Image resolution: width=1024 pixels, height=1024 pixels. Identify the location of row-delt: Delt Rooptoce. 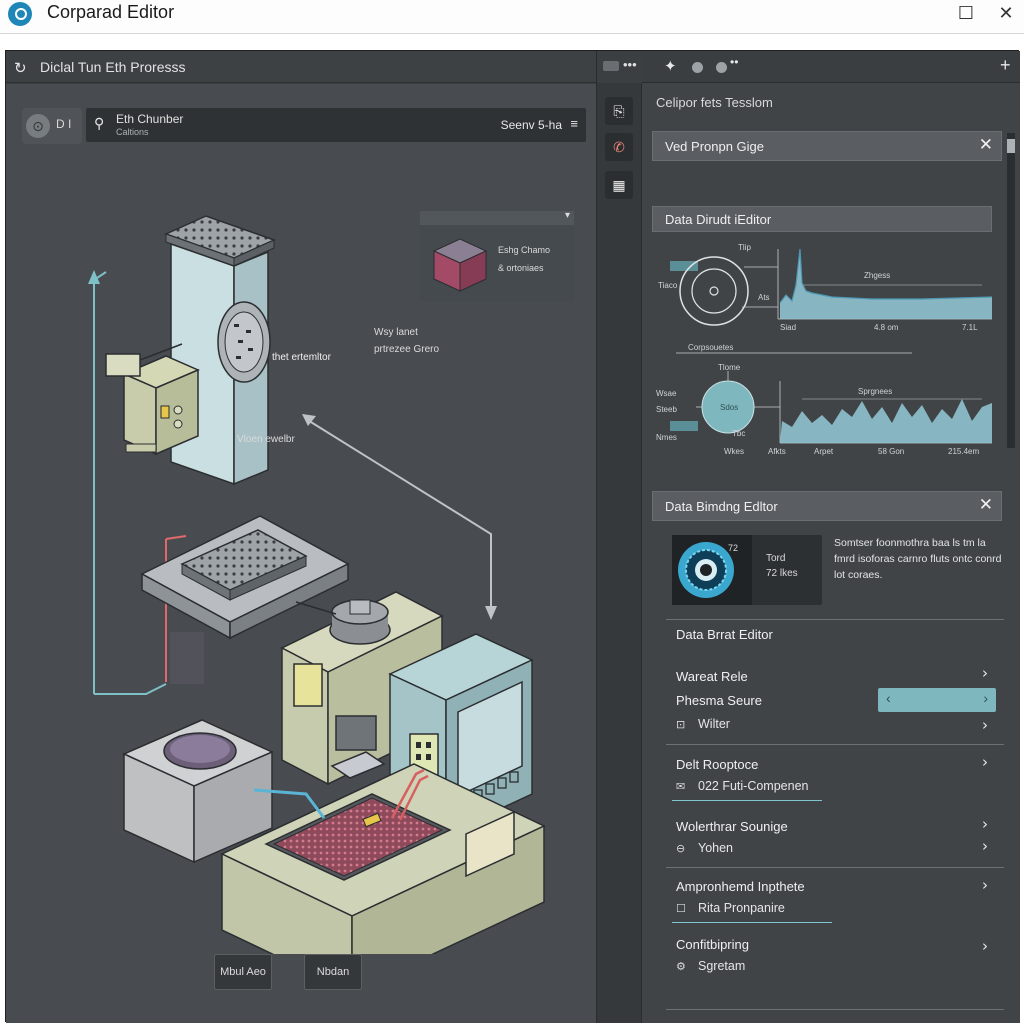
(717, 764).